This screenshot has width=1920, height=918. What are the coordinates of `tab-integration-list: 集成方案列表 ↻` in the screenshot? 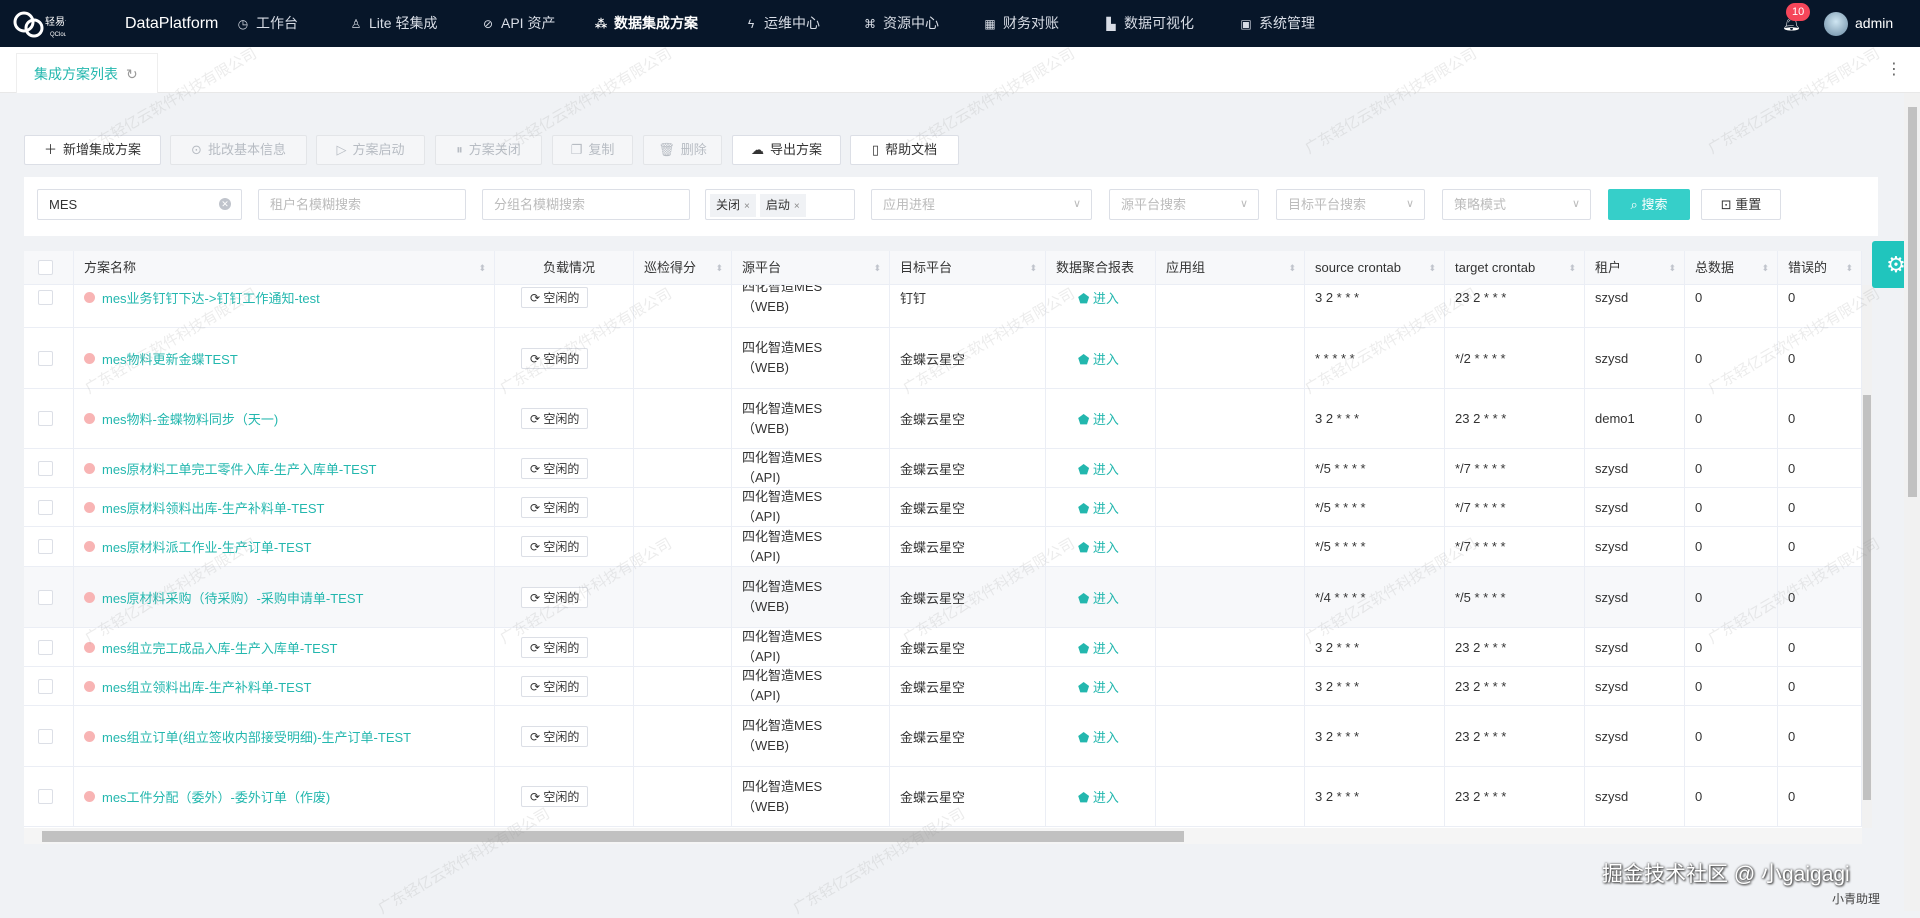 It's located at (87, 73).